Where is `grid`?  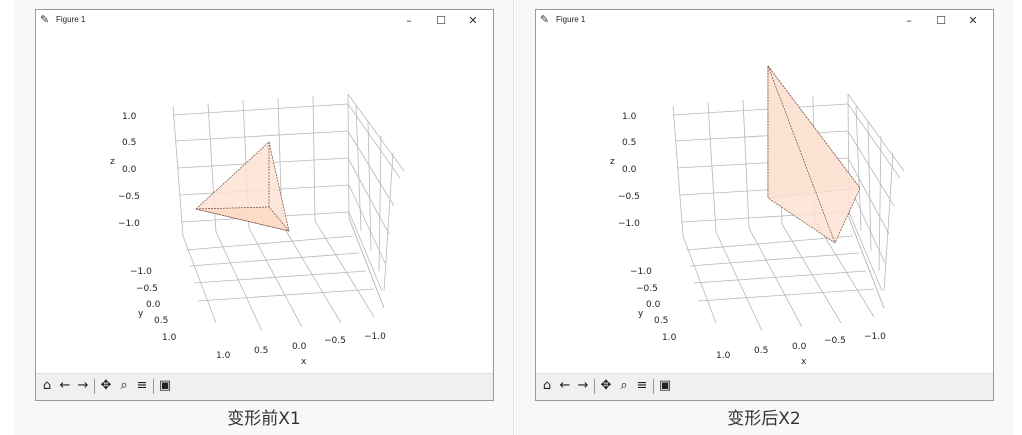
grid is located at coordinates (288, 212).